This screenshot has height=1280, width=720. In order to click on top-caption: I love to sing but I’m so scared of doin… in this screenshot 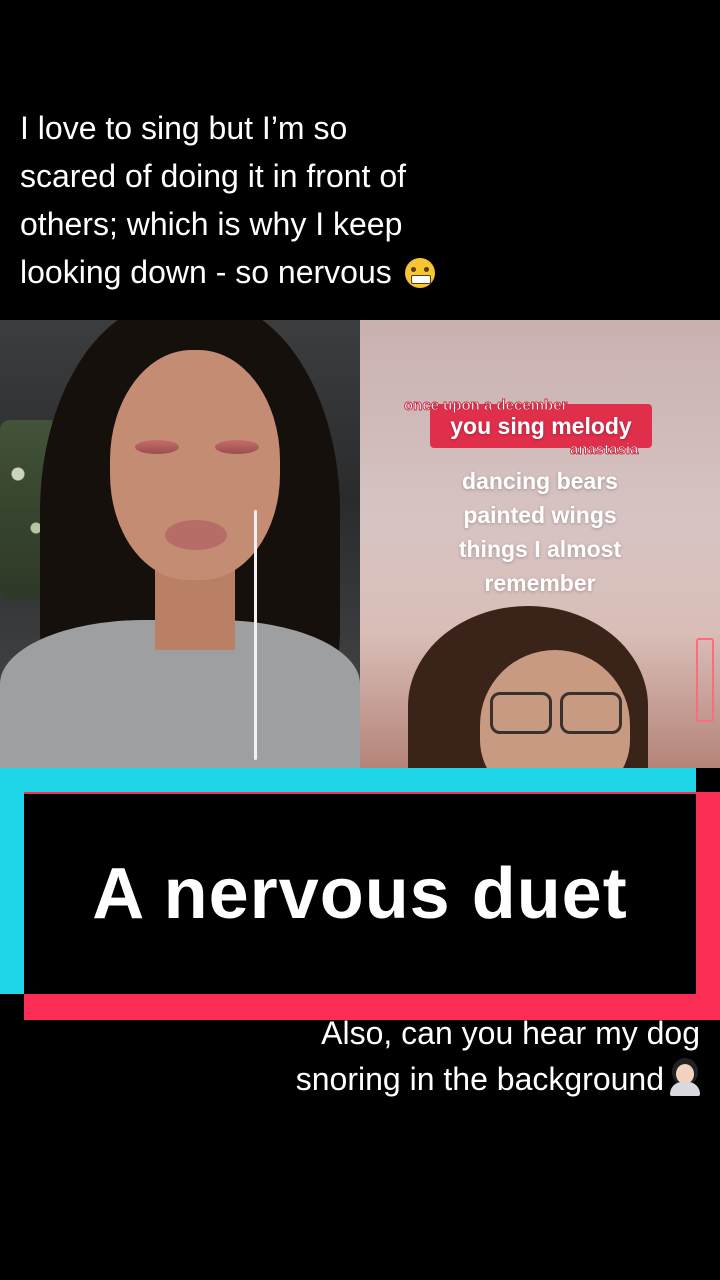, I will do `click(300, 200)`.